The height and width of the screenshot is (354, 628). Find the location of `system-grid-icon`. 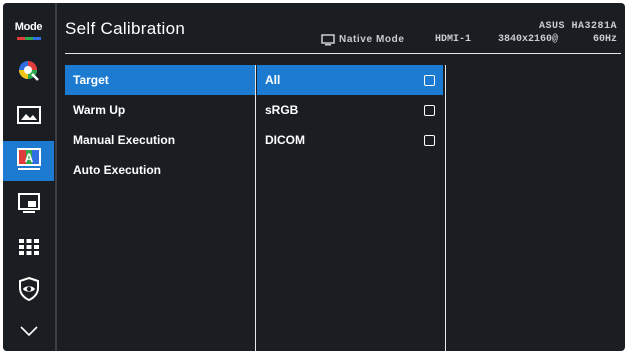

system-grid-icon is located at coordinates (29, 249).